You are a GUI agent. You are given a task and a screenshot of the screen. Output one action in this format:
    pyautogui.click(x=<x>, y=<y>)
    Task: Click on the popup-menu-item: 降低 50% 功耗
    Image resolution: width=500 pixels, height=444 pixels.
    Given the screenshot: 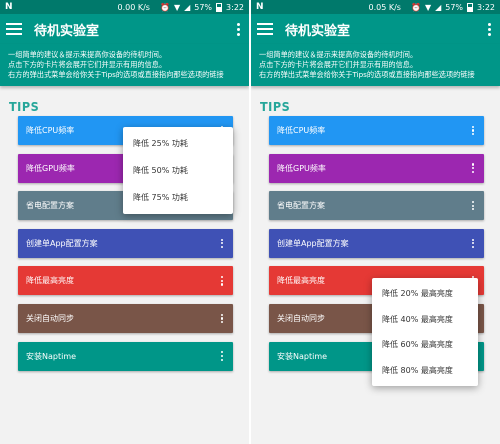 What is the action you would take?
    pyautogui.click(x=178, y=170)
    